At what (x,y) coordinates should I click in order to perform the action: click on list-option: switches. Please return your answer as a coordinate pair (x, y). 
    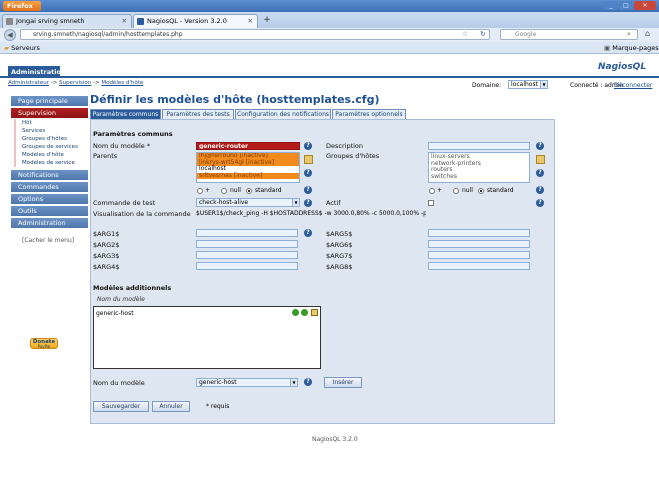
    Looking at the image, I should click on (479, 177).